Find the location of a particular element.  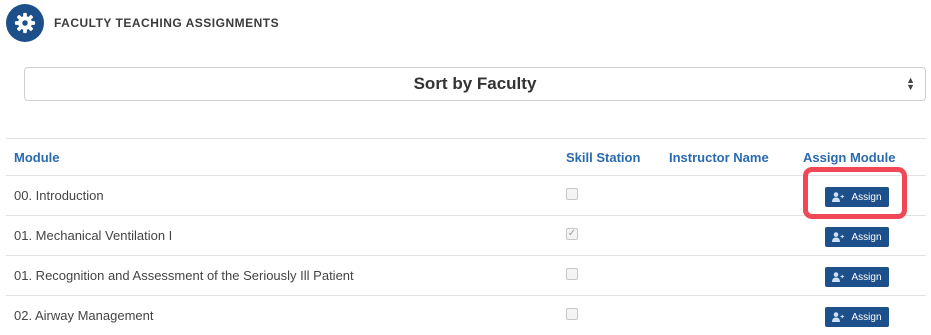

table-row: 02. Airway Management Assign is located at coordinates (466, 315).